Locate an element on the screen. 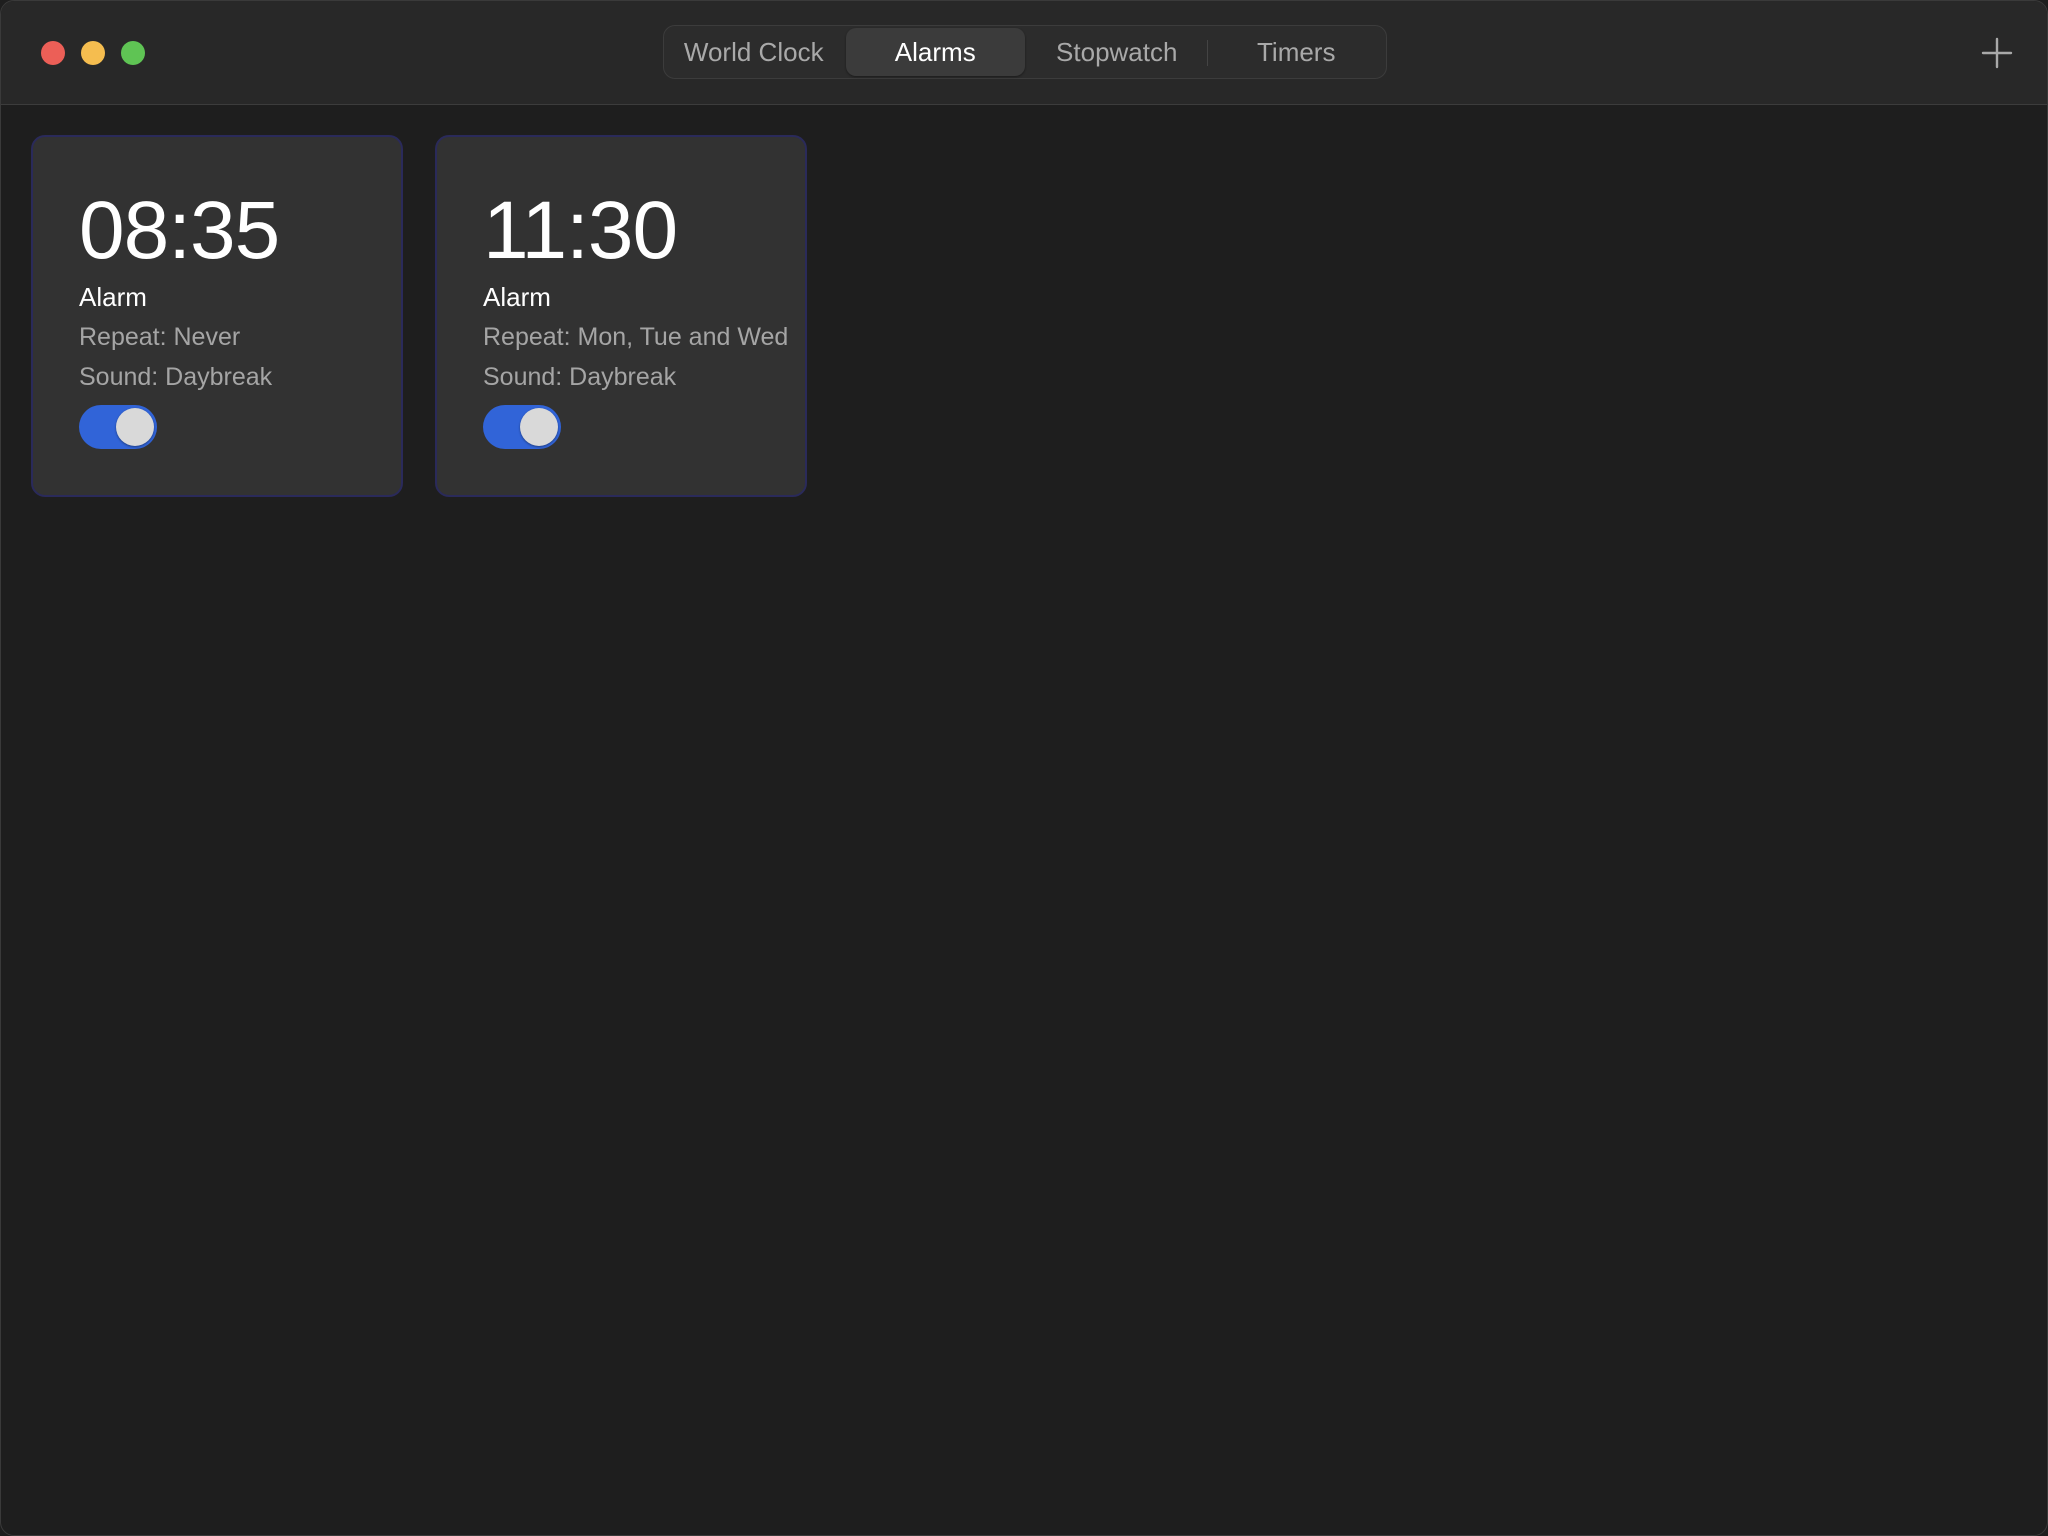  plus-icon is located at coordinates (1997, 53).